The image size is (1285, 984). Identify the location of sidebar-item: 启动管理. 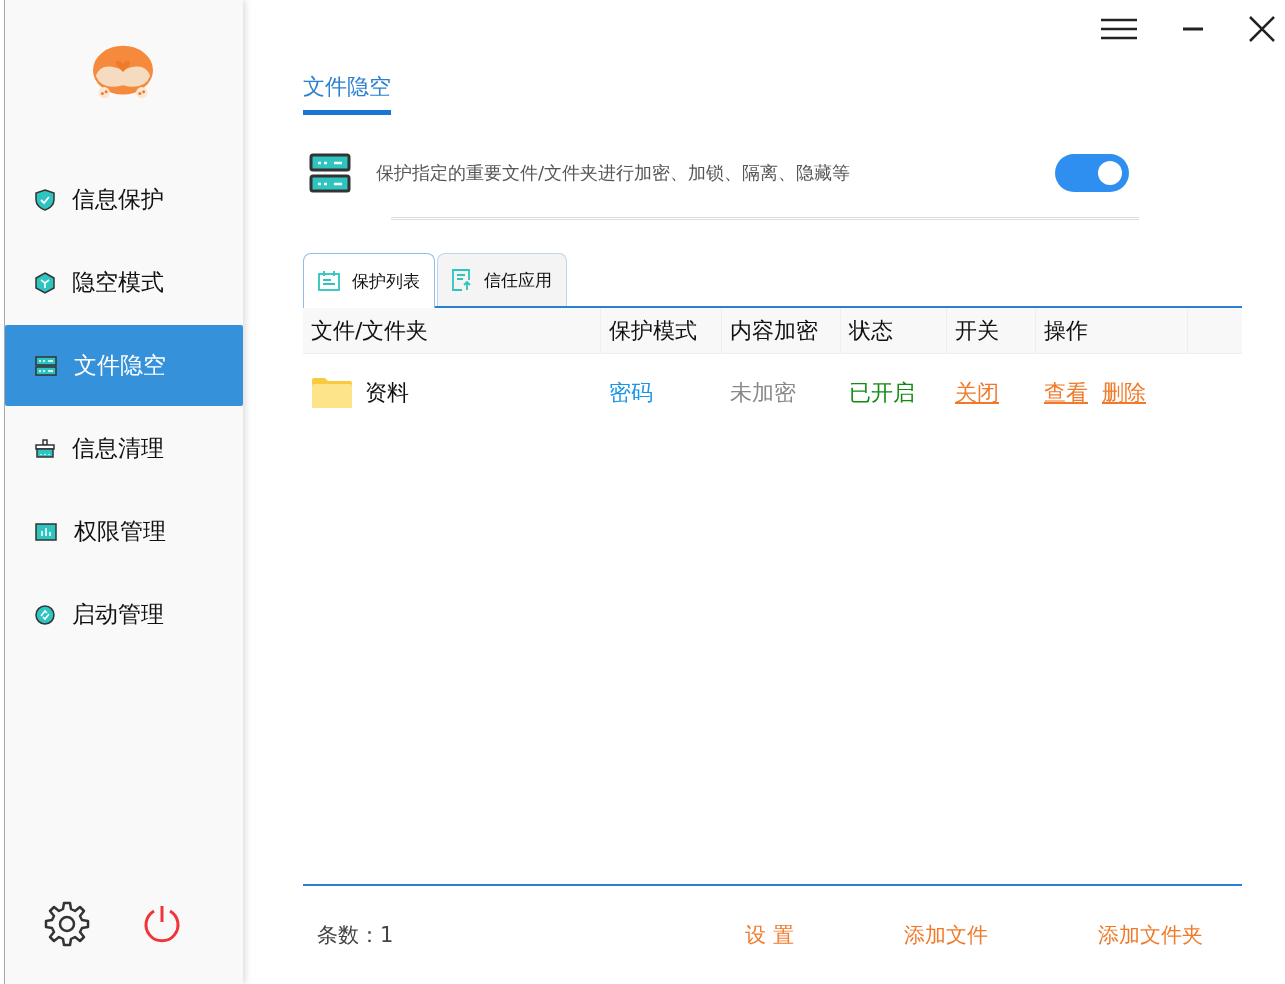
(124, 614).